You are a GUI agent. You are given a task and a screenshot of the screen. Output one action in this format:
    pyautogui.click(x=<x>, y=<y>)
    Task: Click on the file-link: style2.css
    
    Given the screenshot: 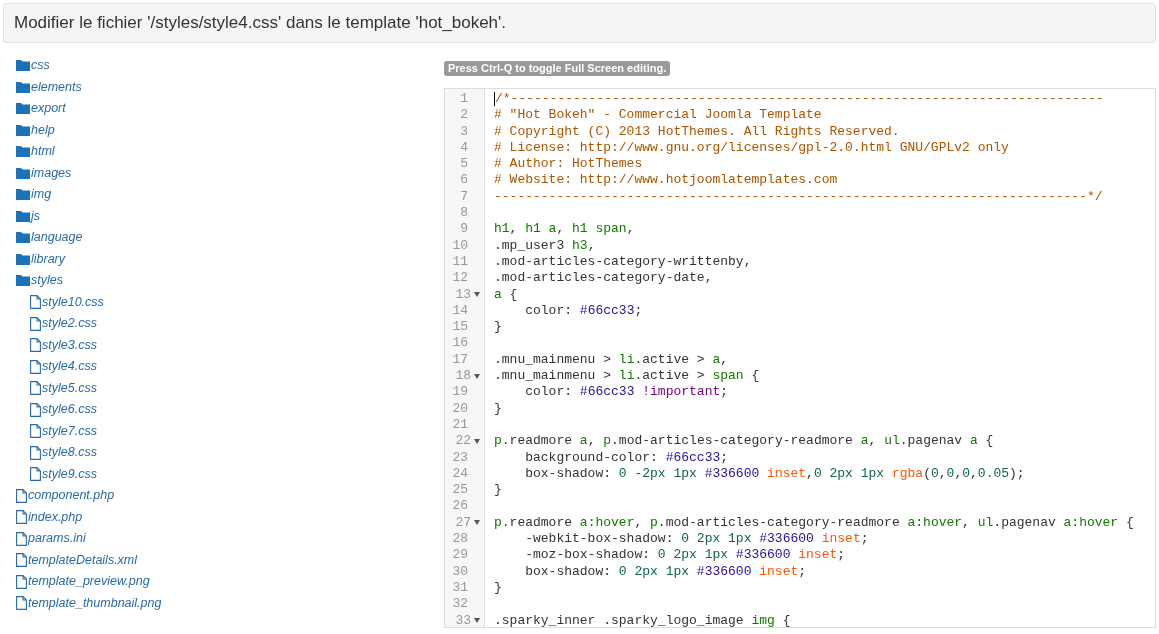 What is the action you would take?
    pyautogui.click(x=63, y=324)
    